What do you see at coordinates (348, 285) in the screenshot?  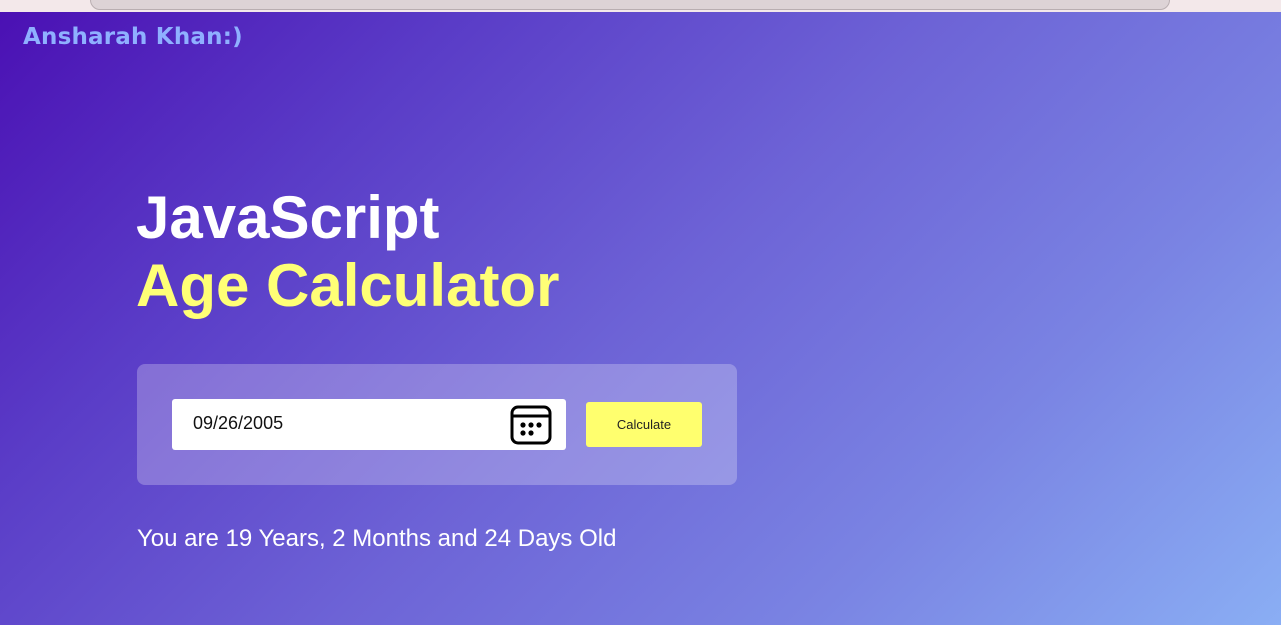 I see `page-subtitle: Age Calculator` at bounding box center [348, 285].